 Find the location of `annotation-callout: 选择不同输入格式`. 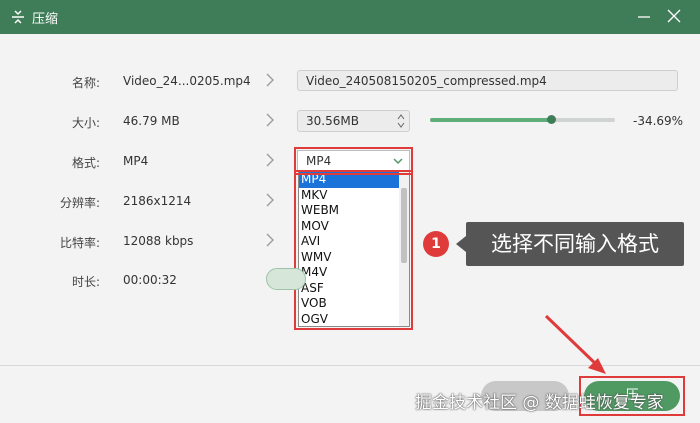

annotation-callout: 选择不同输入格式 is located at coordinates (575, 244).